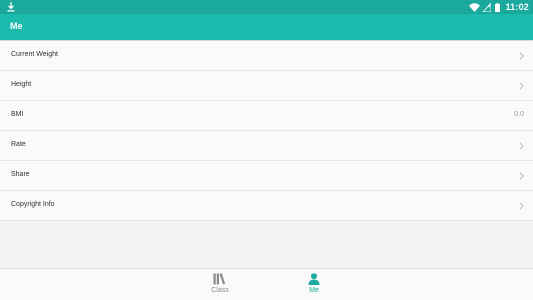 The width and height of the screenshot is (533, 300). I want to click on app-bar: Me, so click(266, 27).